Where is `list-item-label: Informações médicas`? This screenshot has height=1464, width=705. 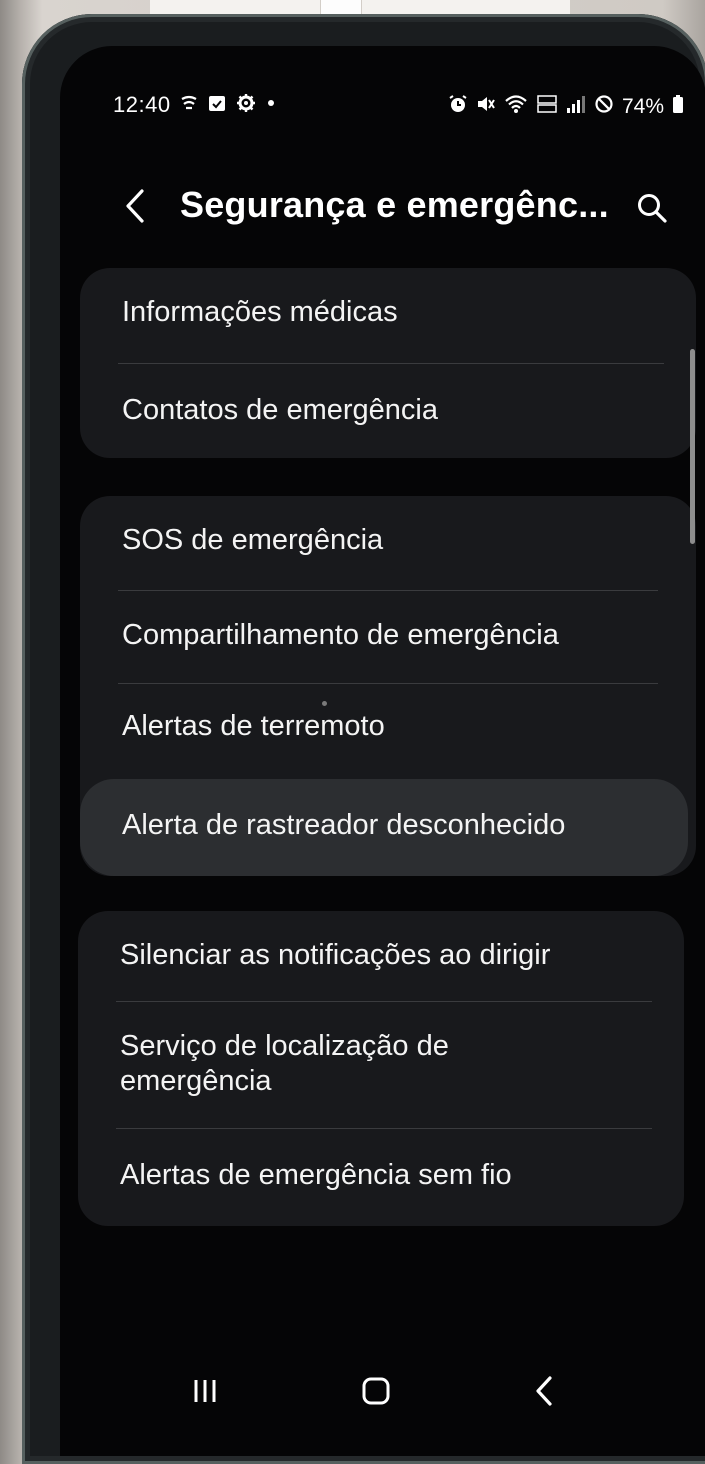
list-item-label: Informações médicas is located at coordinates (260, 312).